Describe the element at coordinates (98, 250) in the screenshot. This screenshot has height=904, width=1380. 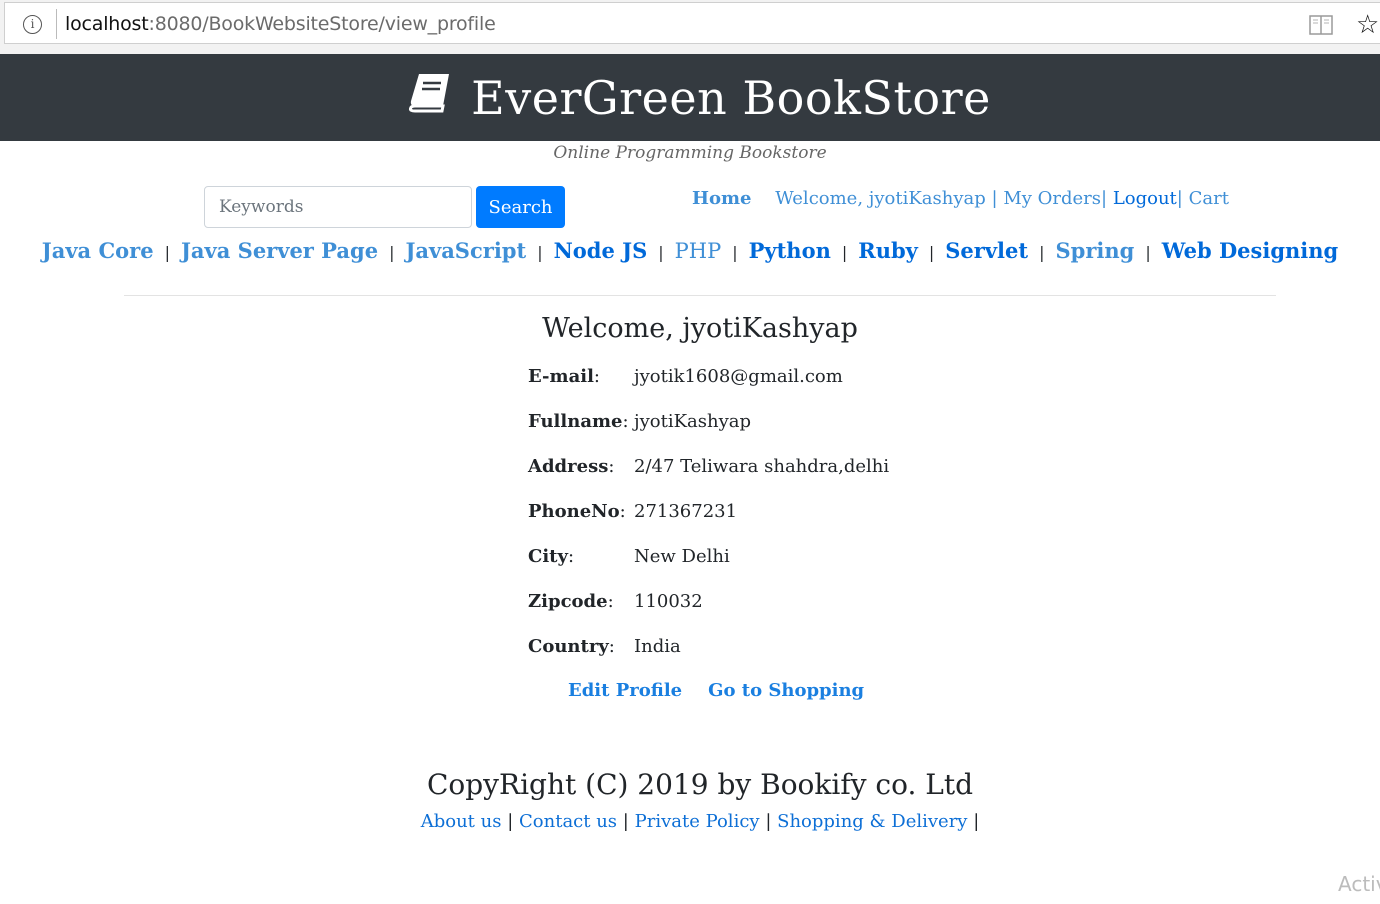
I see `category-java-core: Java Core` at that location.